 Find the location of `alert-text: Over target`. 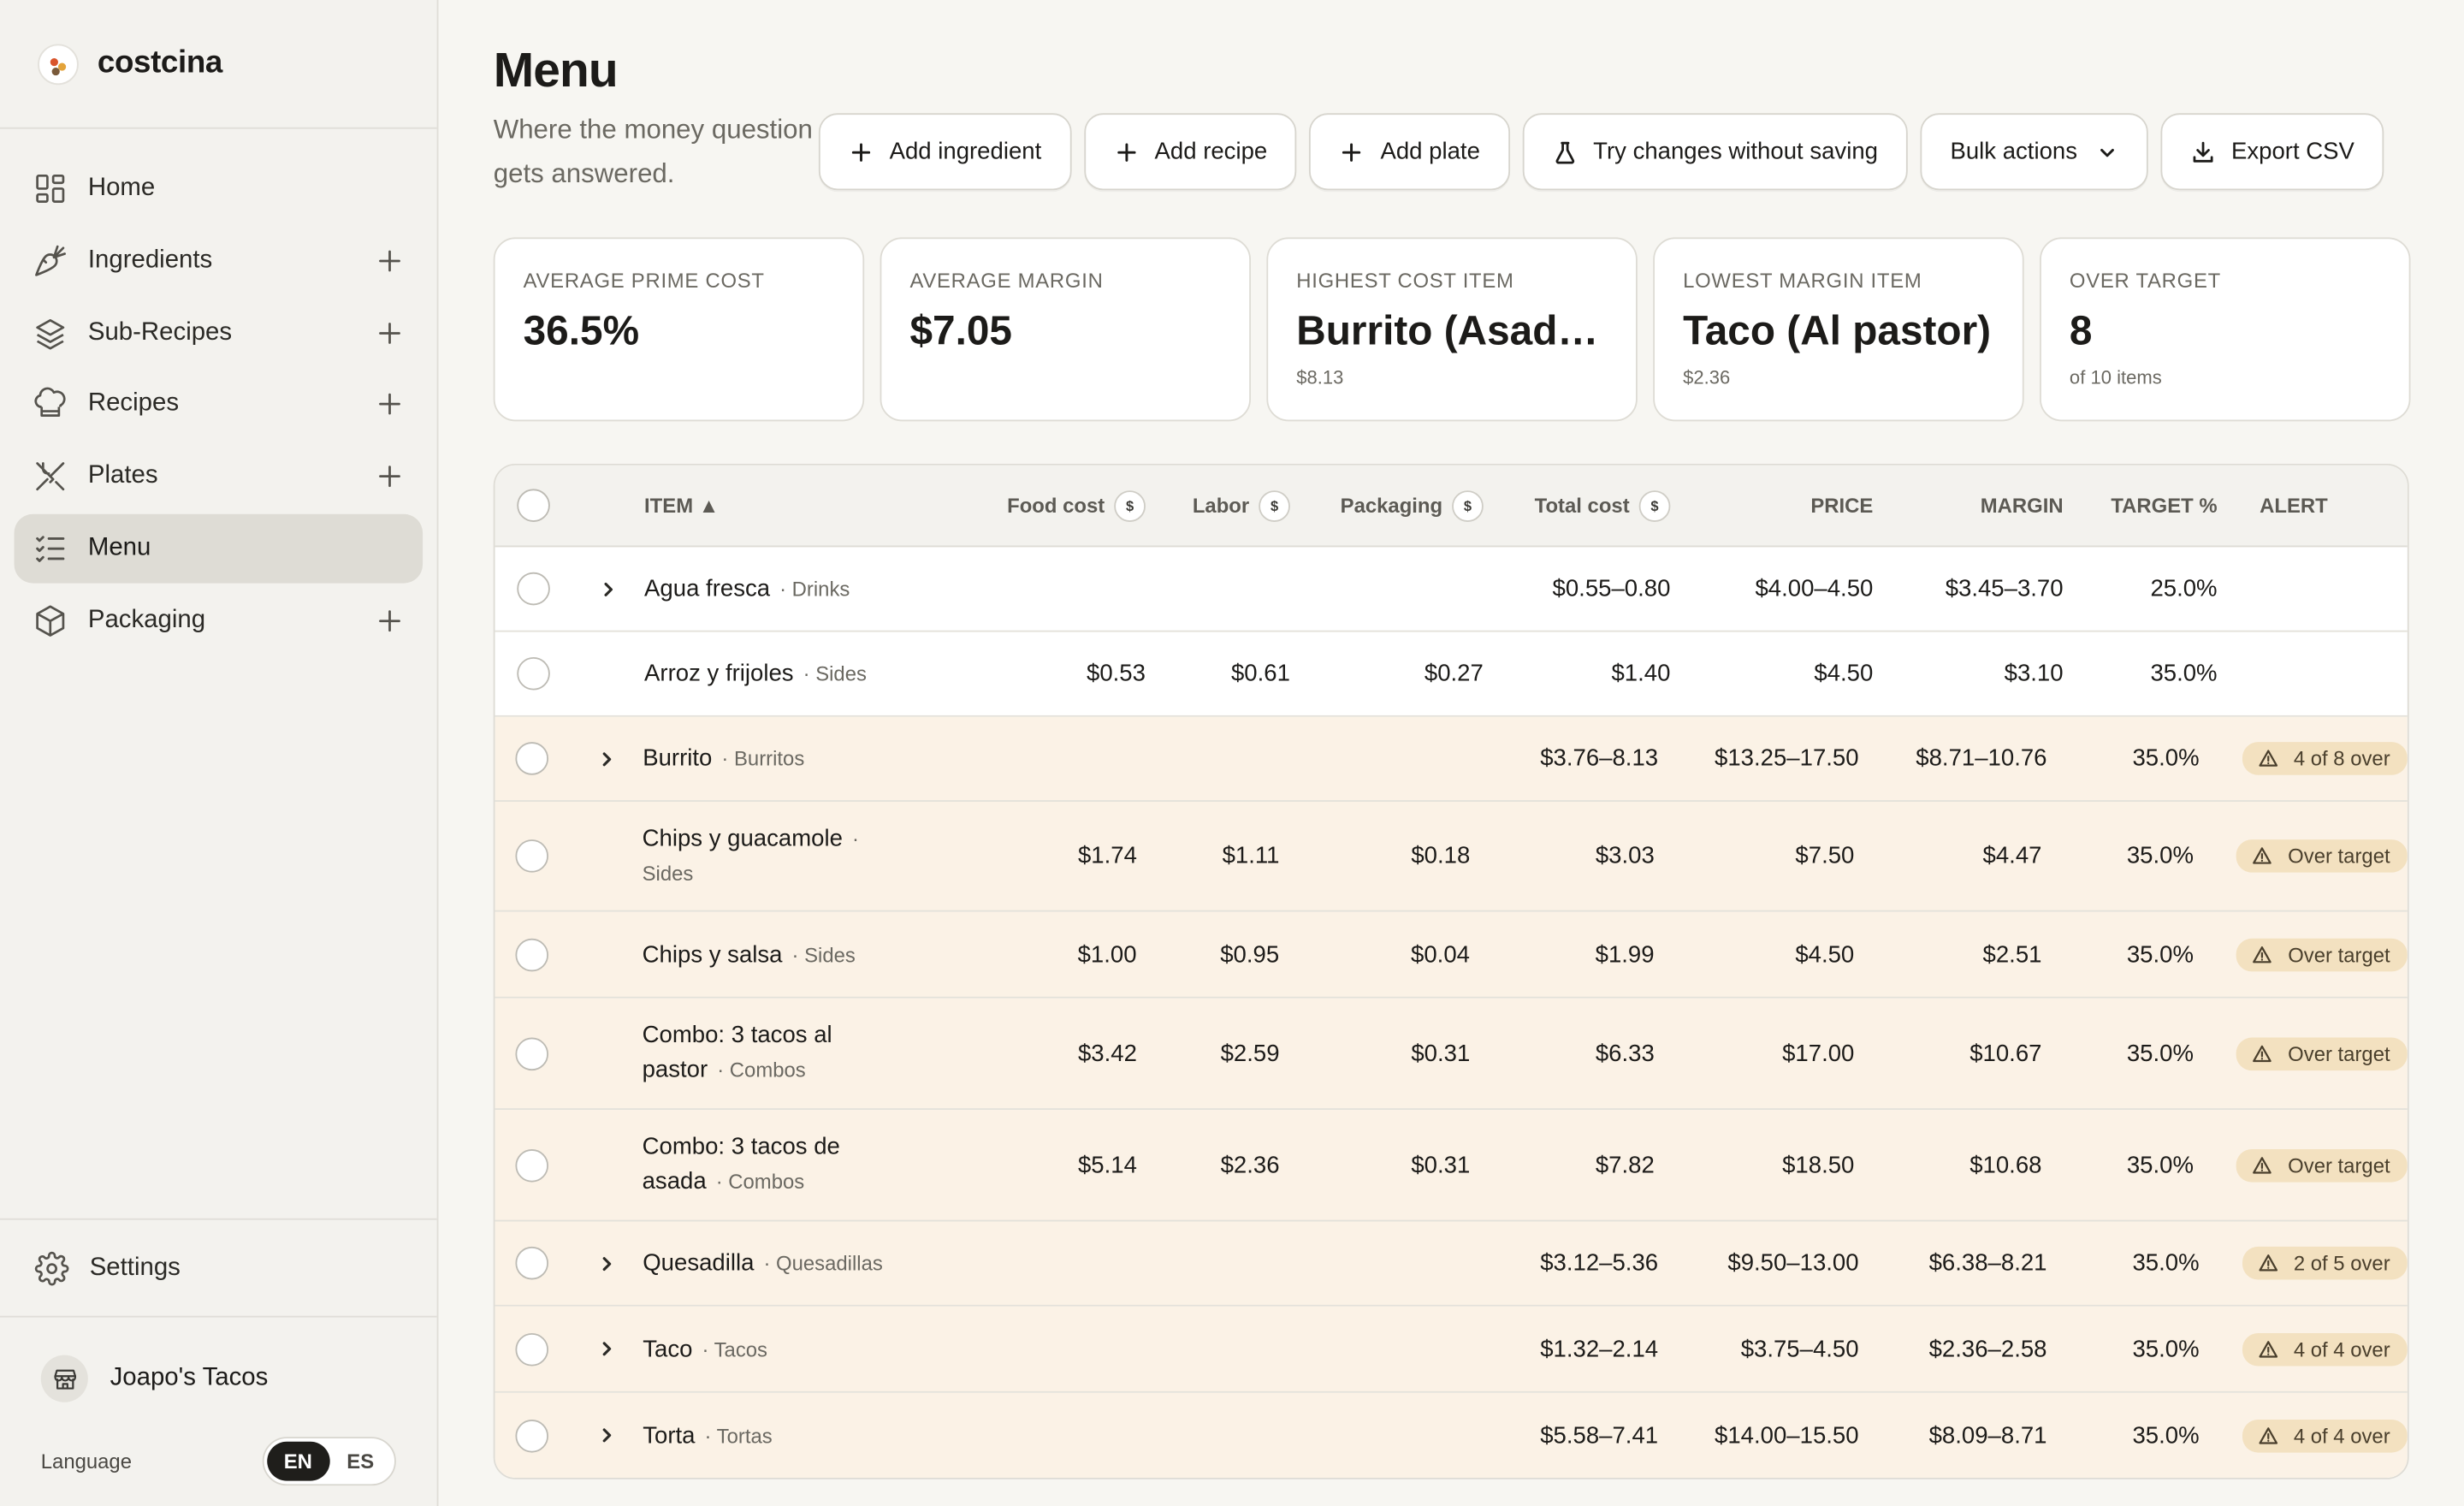

alert-text: Over target is located at coordinates (2339, 857).